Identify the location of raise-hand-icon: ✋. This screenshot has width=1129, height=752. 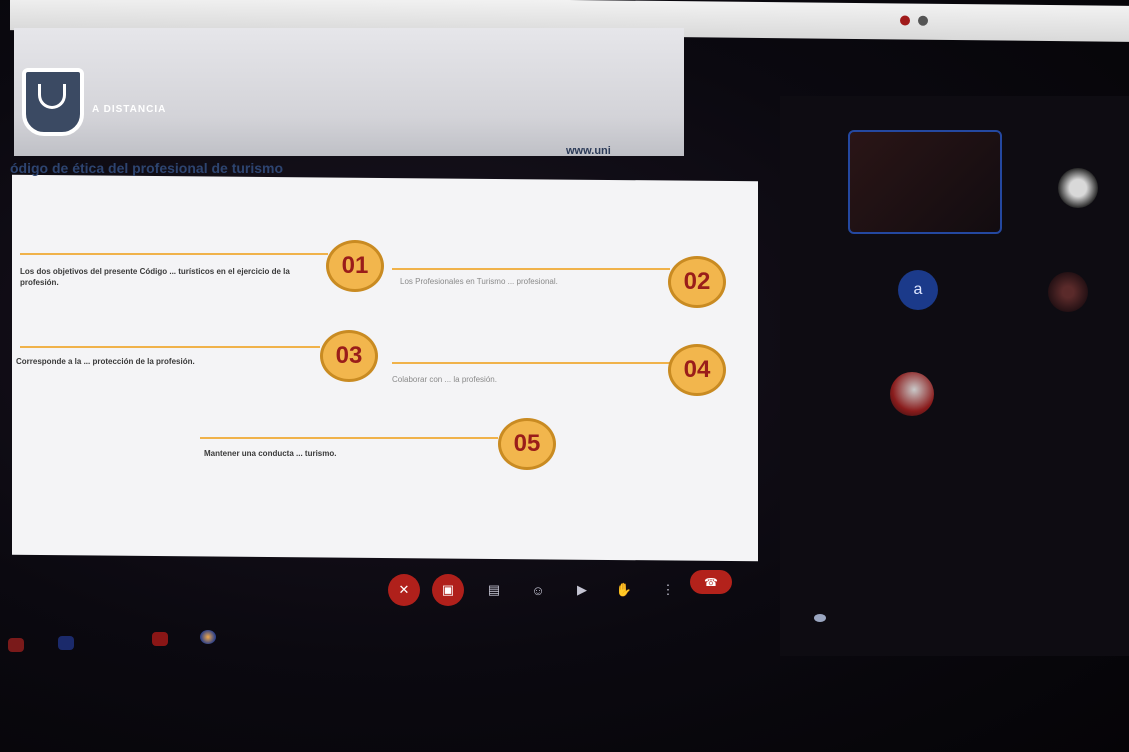
(624, 589).